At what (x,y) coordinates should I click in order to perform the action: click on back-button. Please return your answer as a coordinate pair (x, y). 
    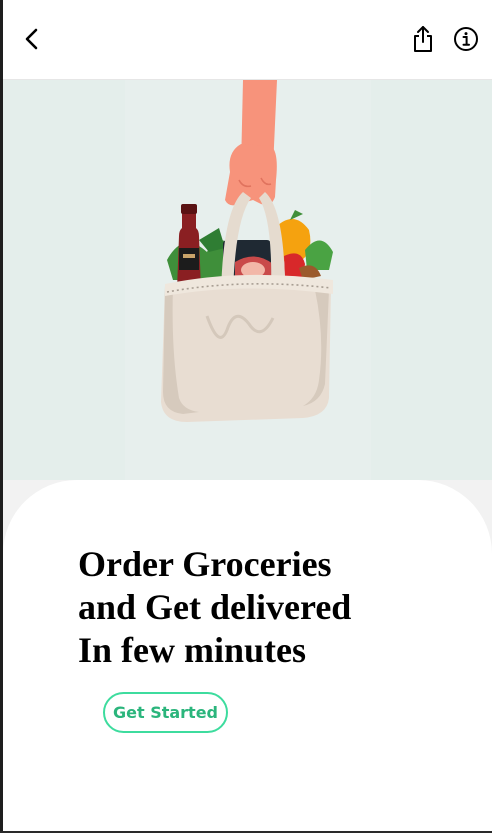
    Looking at the image, I should click on (32, 39).